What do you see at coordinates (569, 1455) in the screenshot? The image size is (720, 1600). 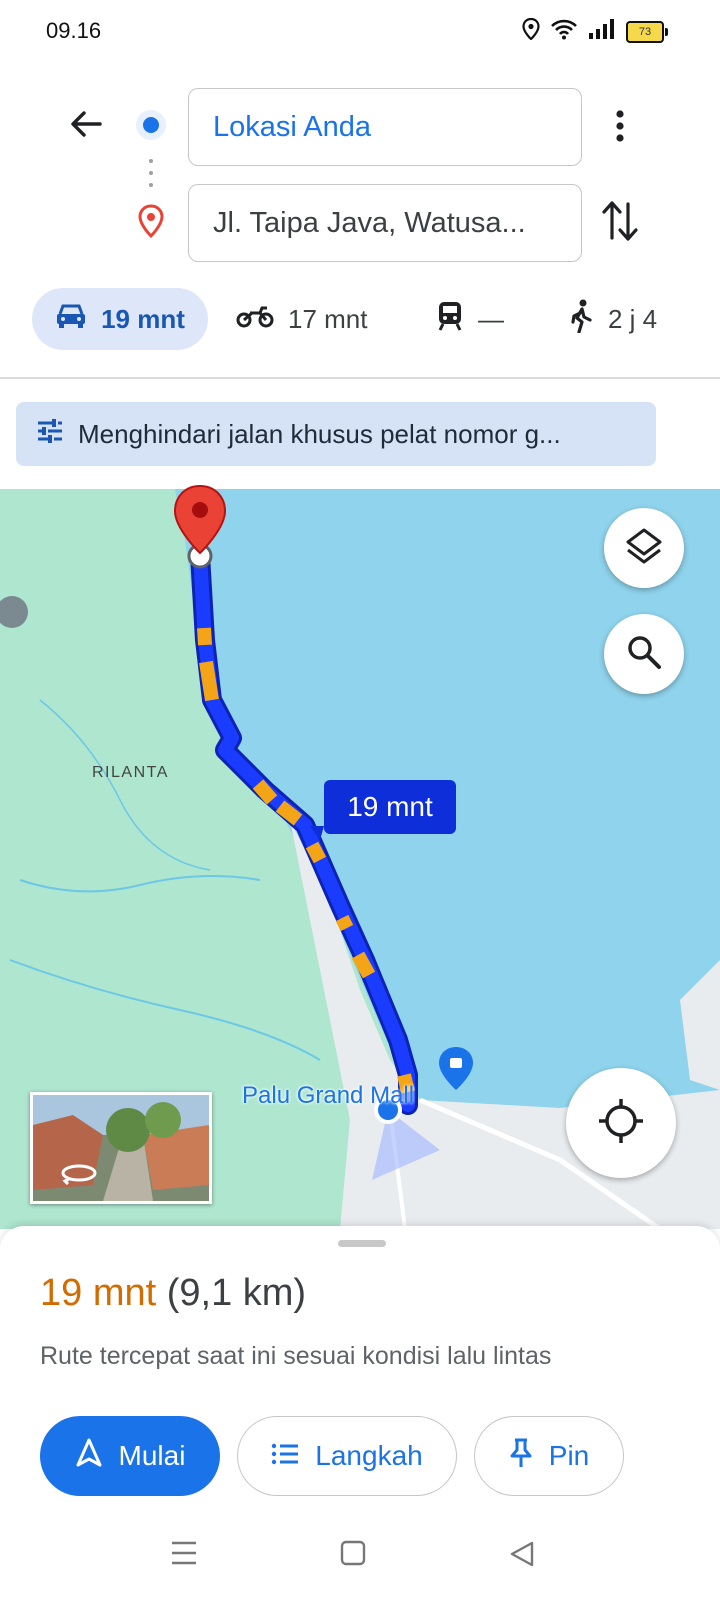 I see `pin-button-label: Pin` at bounding box center [569, 1455].